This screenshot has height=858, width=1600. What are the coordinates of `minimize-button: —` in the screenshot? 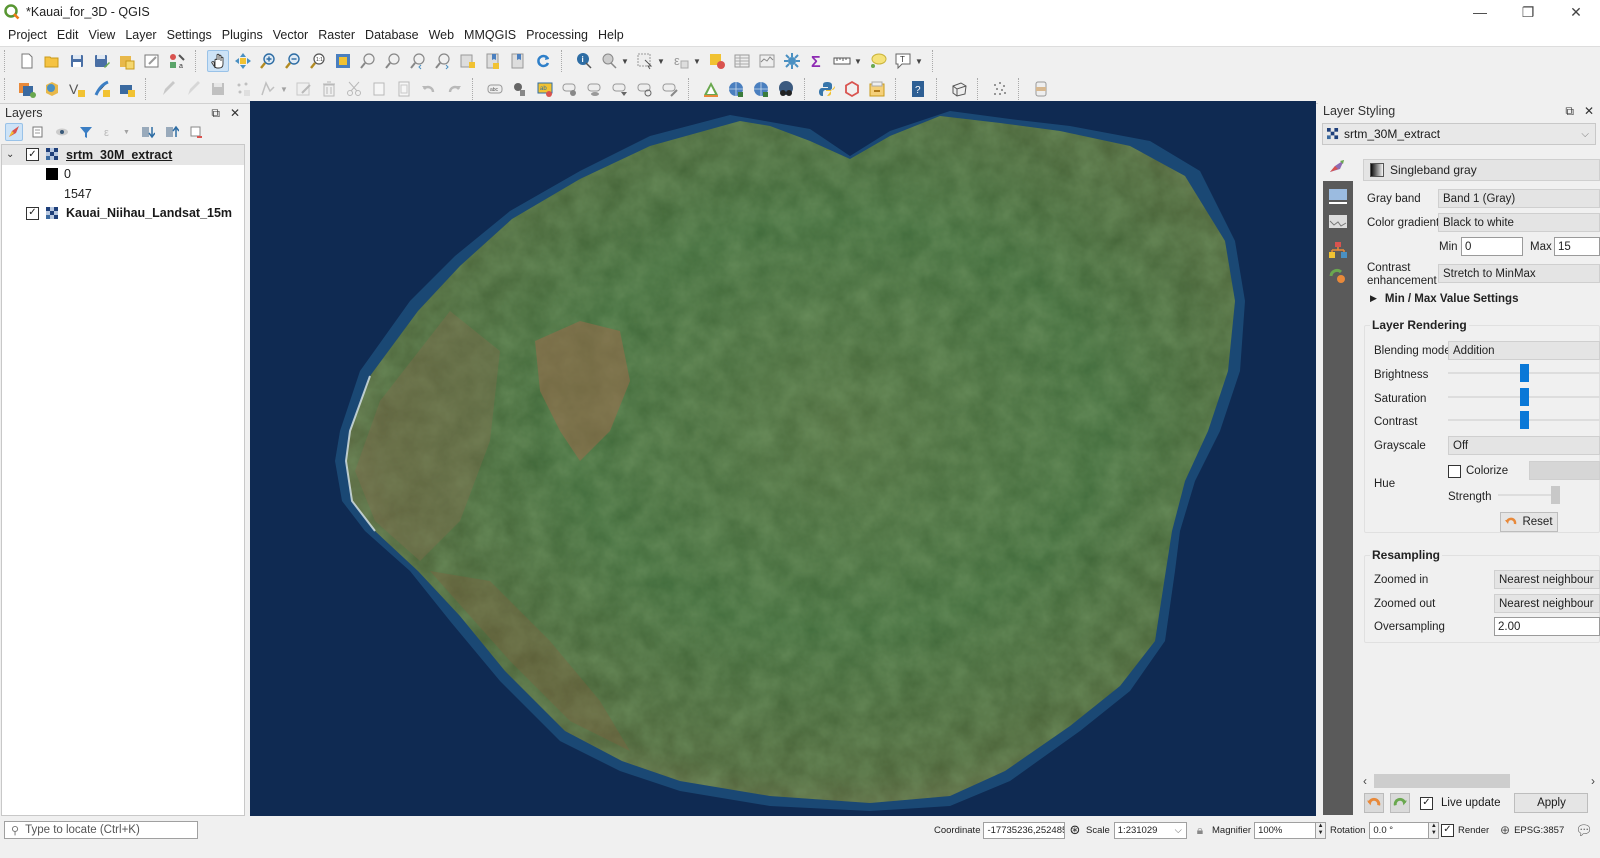 It's located at (1480, 12).